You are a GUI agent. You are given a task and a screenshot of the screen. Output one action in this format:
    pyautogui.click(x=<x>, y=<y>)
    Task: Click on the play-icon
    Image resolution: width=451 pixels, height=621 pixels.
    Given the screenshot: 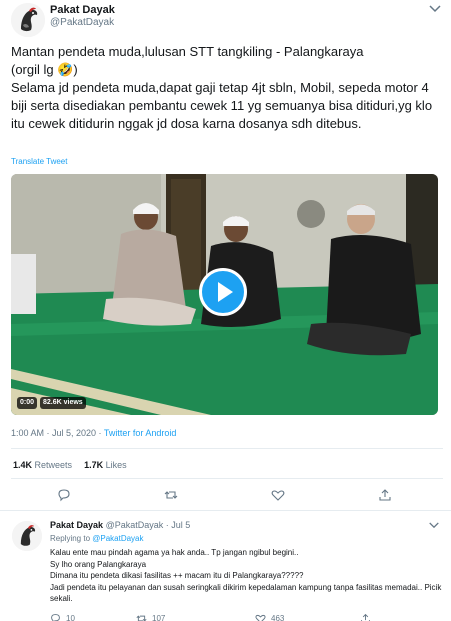 What is the action you would take?
    pyautogui.click(x=225, y=292)
    